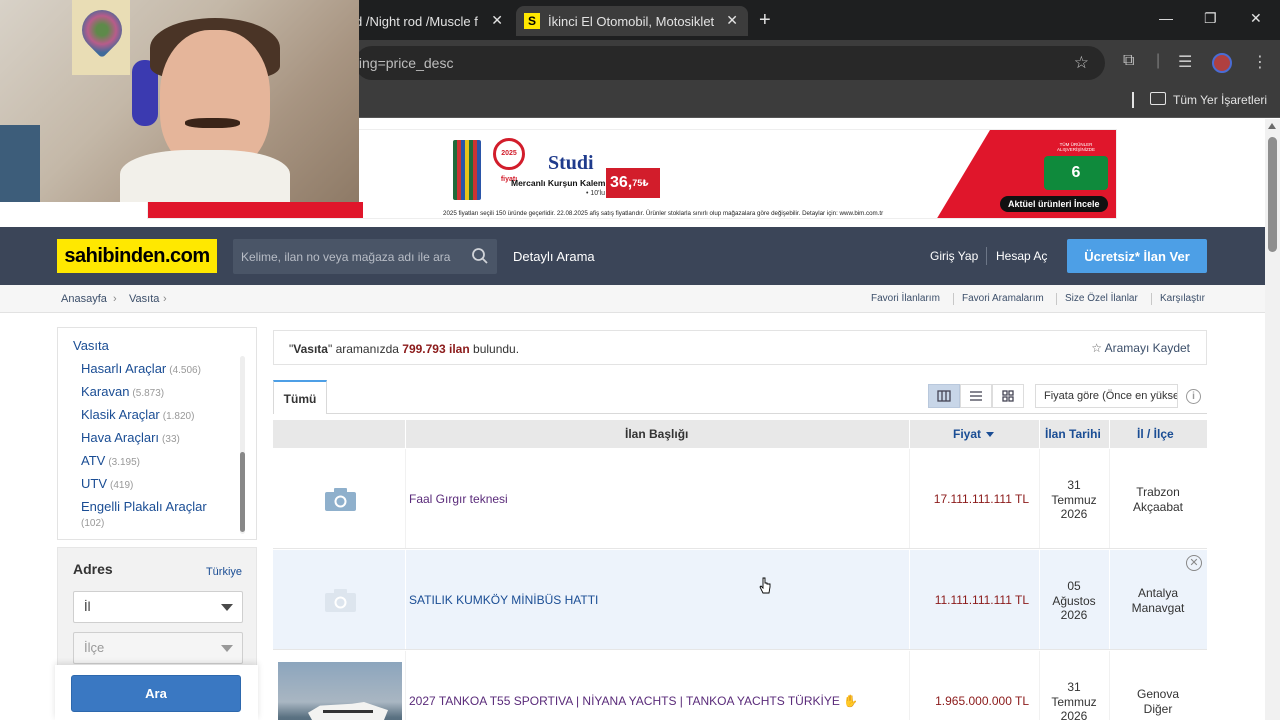 This screenshot has height=720, width=1280. Describe the element at coordinates (158, 607) in the screenshot. I see `province-select: İl` at that location.